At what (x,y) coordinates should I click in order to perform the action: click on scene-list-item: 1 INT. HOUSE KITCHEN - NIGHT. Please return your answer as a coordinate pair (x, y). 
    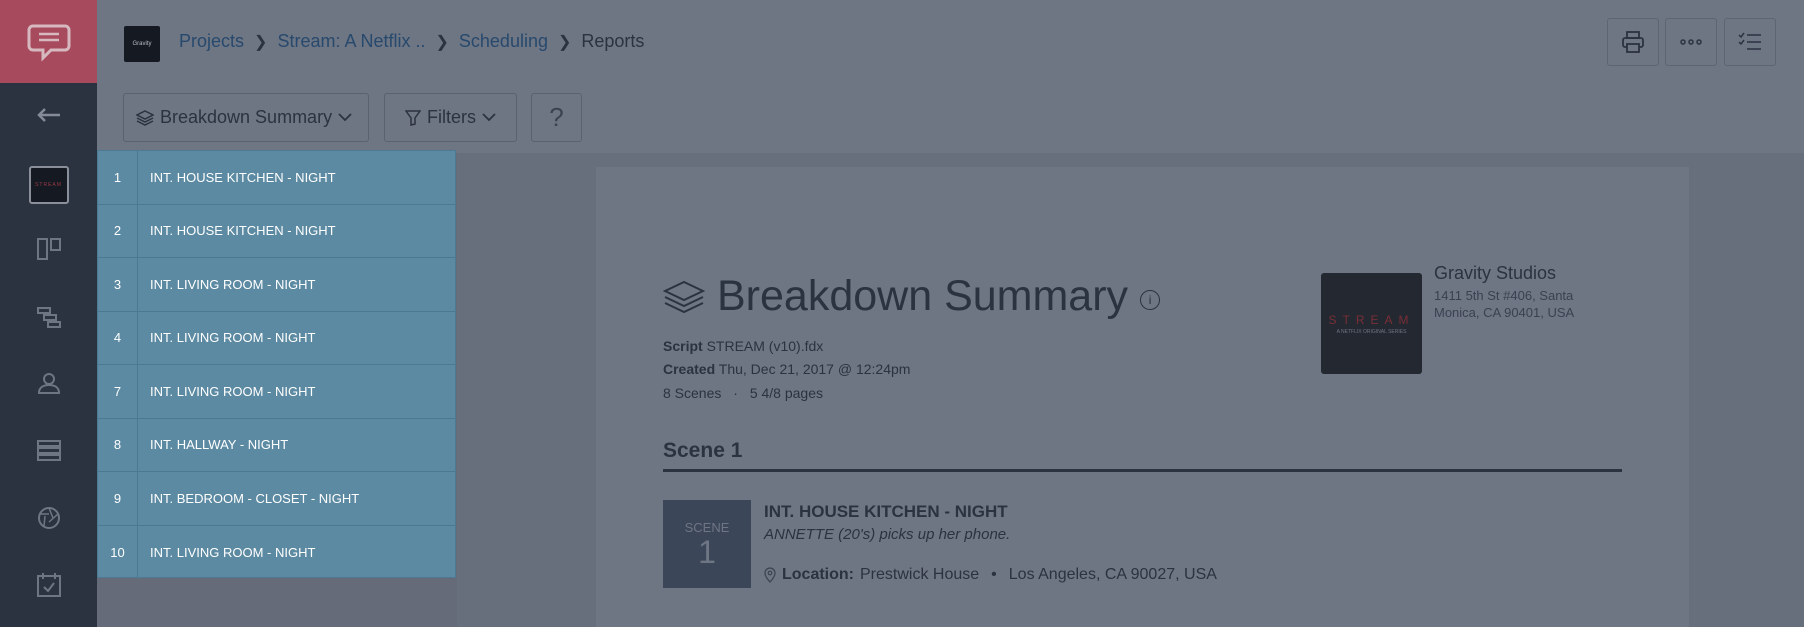
    Looking at the image, I should click on (276, 178).